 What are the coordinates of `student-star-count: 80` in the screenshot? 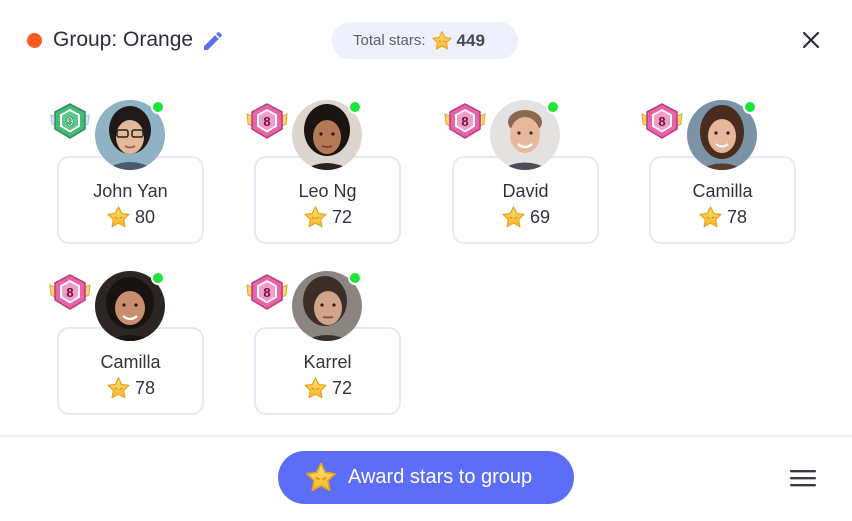 It's located at (145, 217).